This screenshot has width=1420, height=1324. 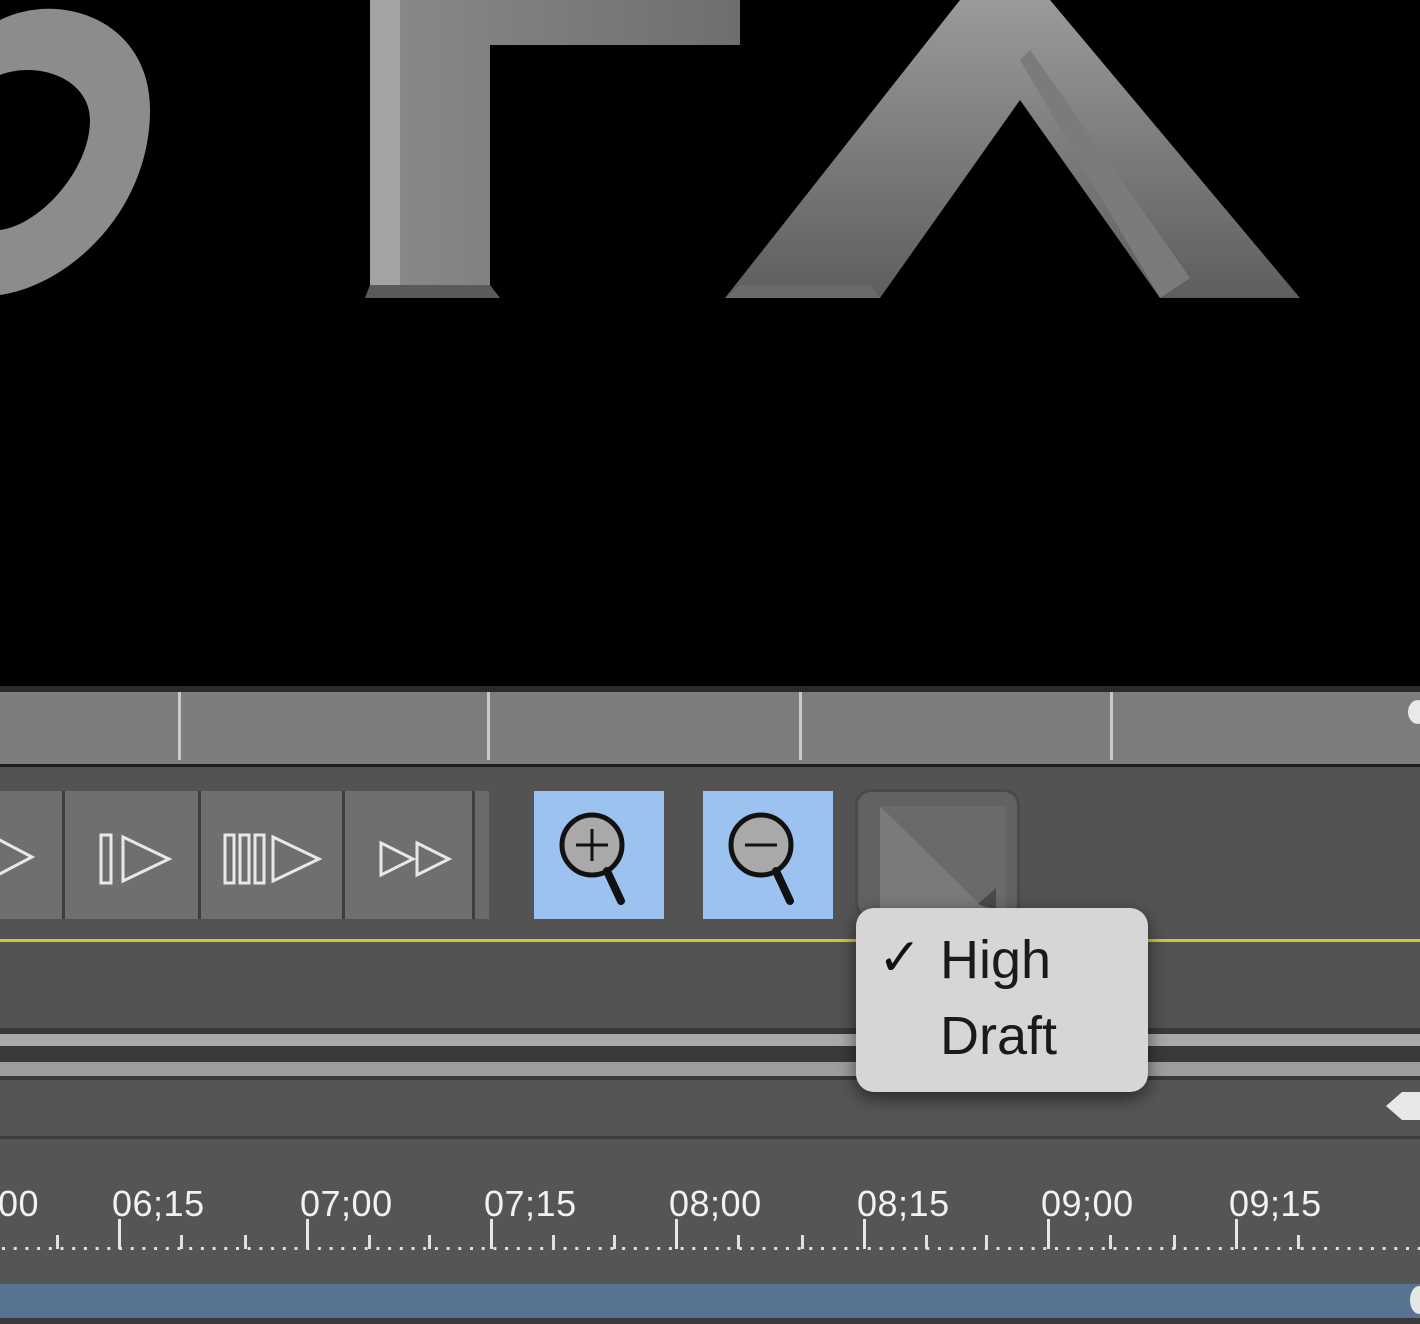 I want to click on quality-popup-menu: ✓ High Draft, so click(x=1002, y=1000).